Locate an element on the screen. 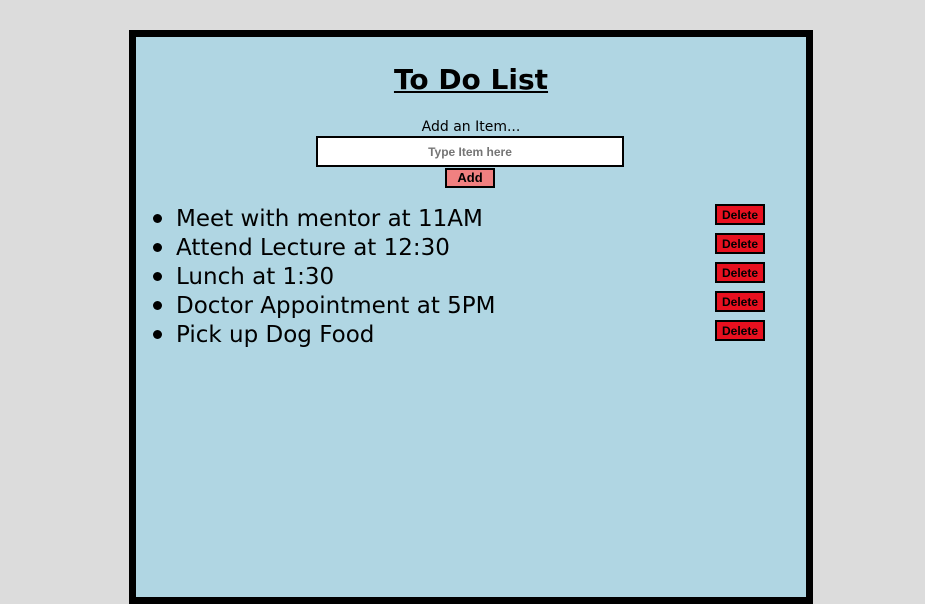 This screenshot has width=925, height=604. todo-item: Lunch at 1:30 Delete is located at coordinates (471, 277).